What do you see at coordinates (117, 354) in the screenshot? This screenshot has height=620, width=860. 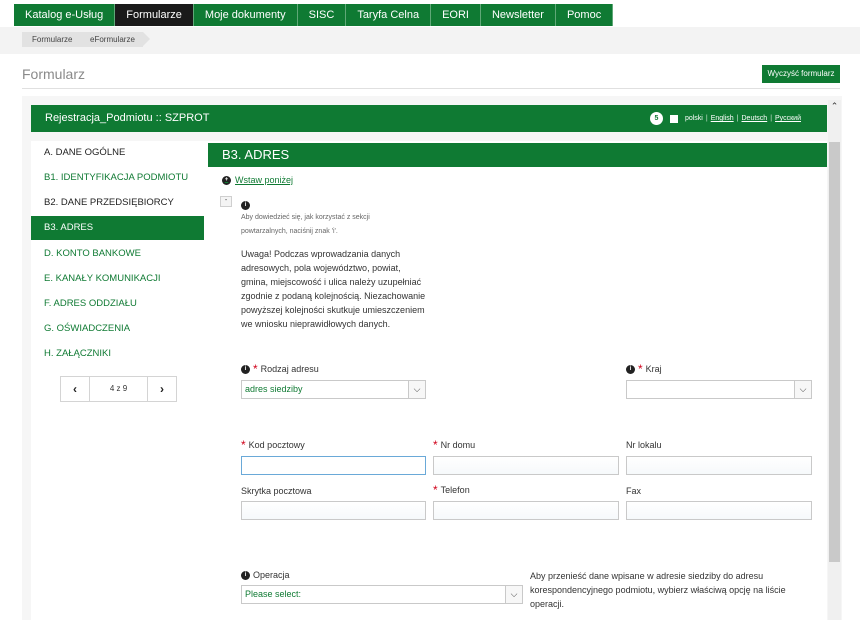 I see `sidebar-item-zalaczniki: H. ZAŁĄCZNIKI` at bounding box center [117, 354].